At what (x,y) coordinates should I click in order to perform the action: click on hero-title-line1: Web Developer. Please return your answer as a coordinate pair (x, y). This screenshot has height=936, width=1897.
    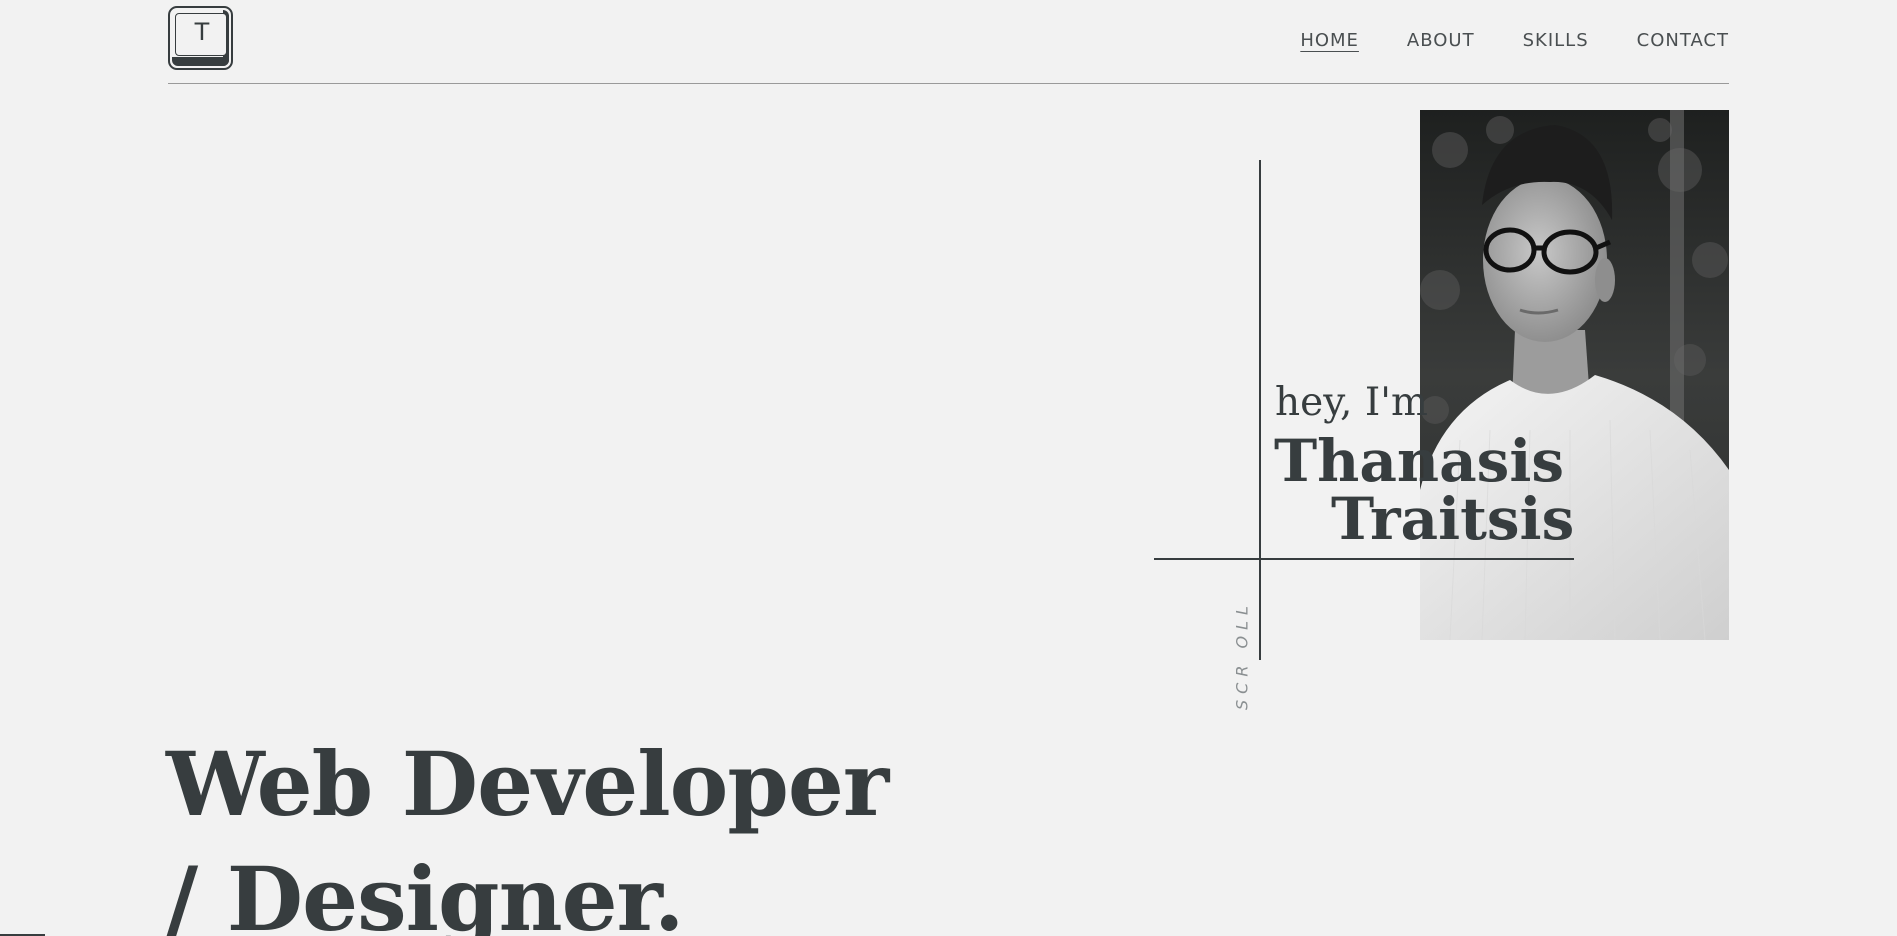
    Looking at the image, I should click on (527, 784).